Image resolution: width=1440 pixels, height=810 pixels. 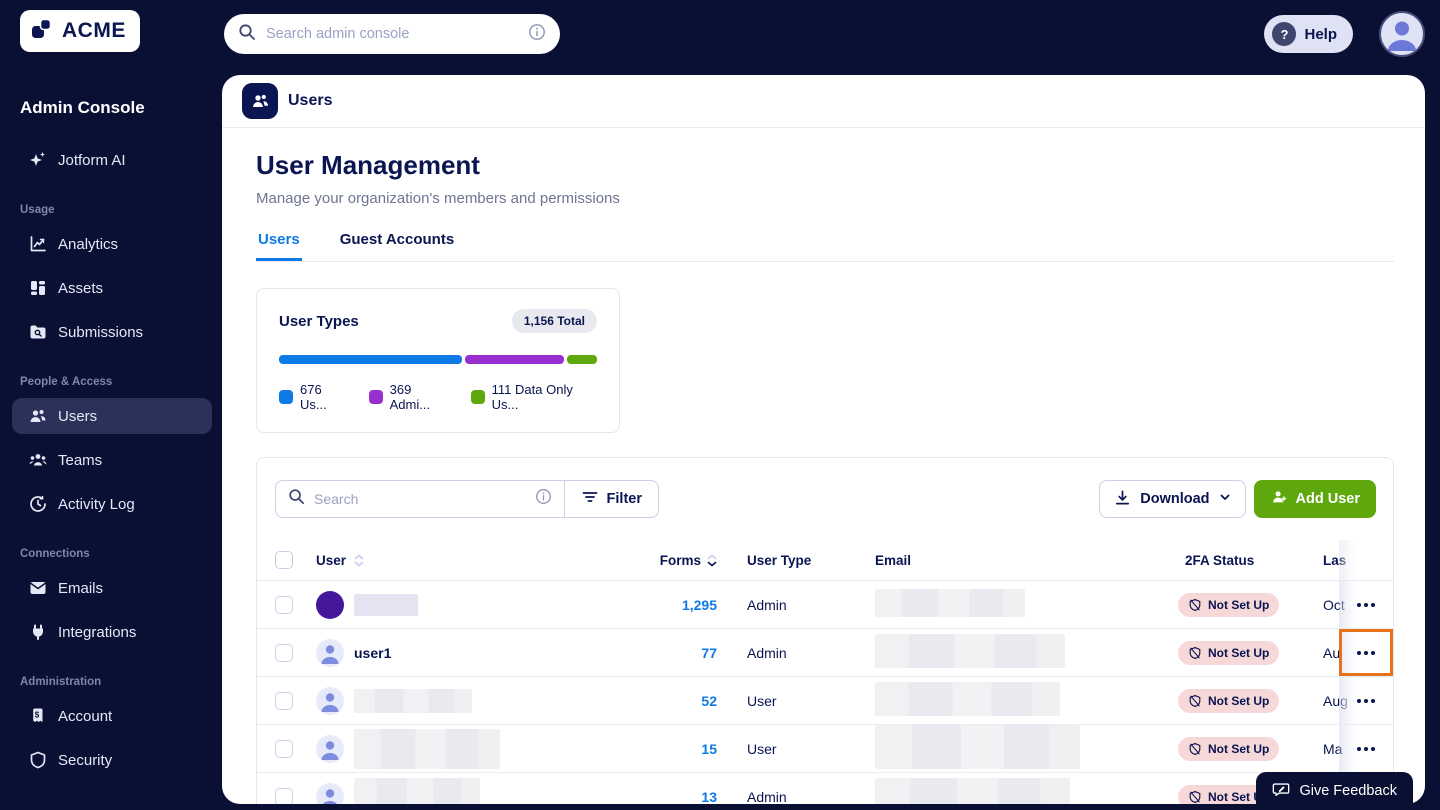 I want to click on acme-logo-text: ACME, so click(x=94, y=30).